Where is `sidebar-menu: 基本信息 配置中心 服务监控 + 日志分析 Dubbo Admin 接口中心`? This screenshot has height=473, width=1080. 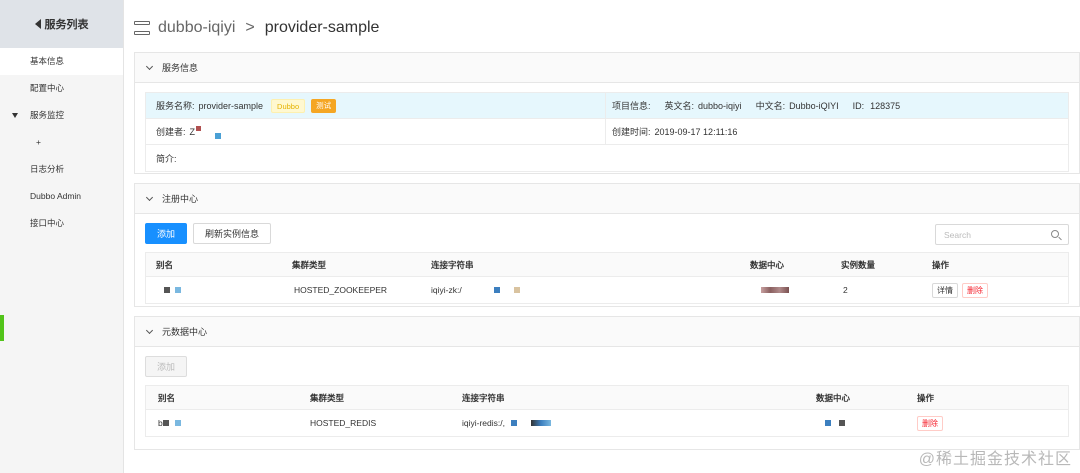 sidebar-menu: 基本信息 配置中心 服务监控 + 日志分析 Dubbo Admin 接口中心 is located at coordinates (61, 142).